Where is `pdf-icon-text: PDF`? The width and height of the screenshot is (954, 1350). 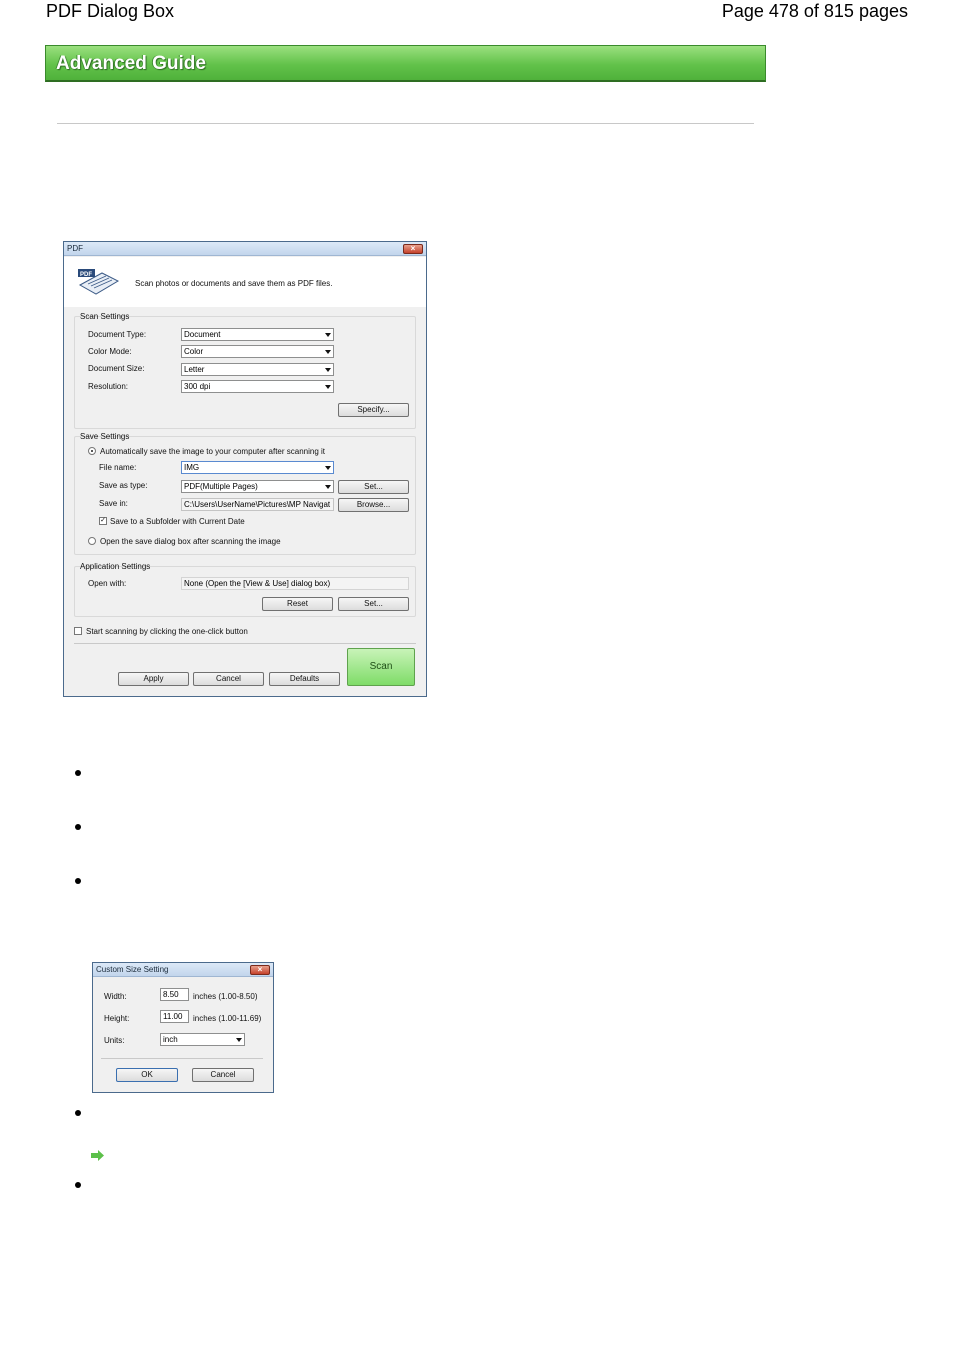 pdf-icon-text: PDF is located at coordinates (86, 275).